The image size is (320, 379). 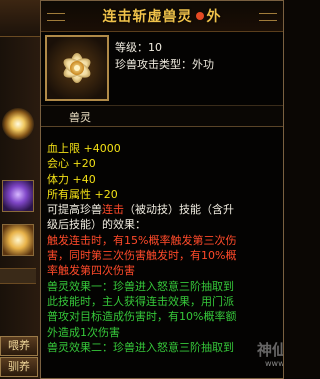 I want to click on dot-icon, so click(x=199, y=16).